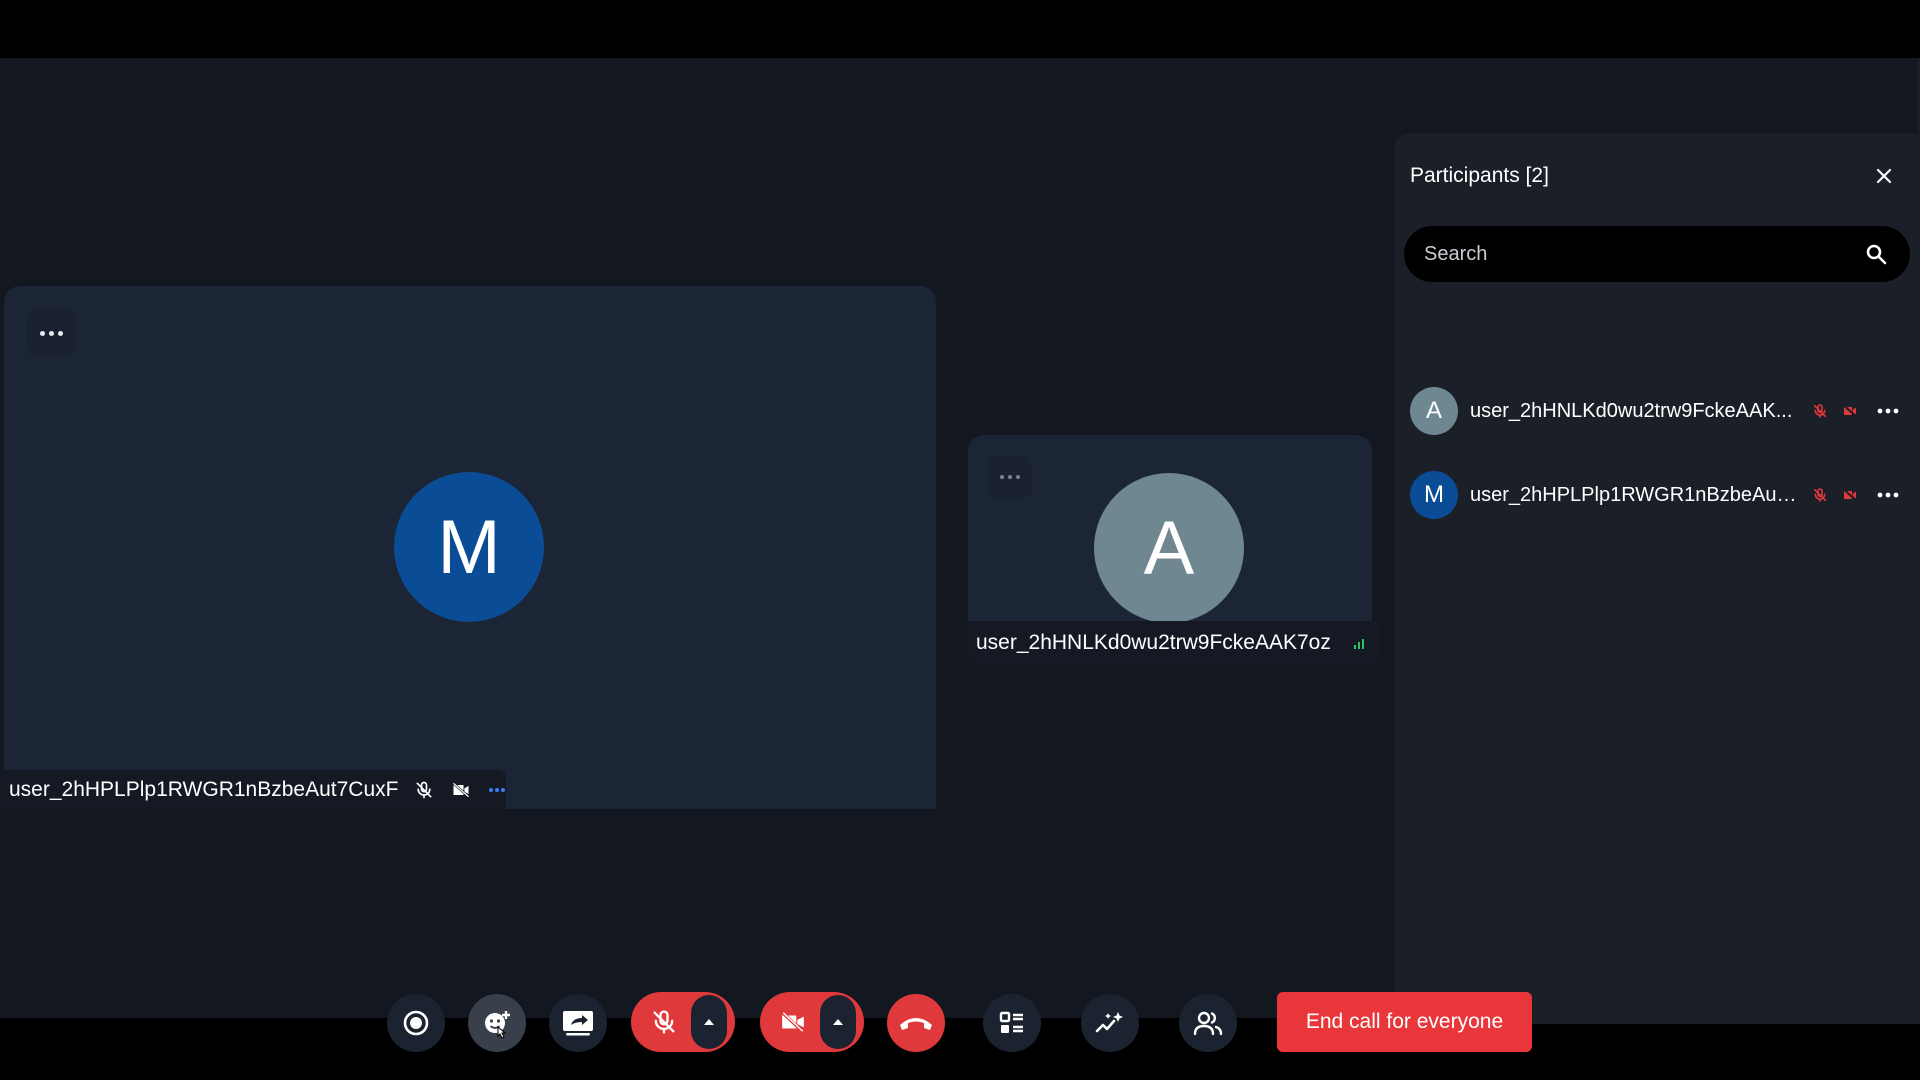 The width and height of the screenshot is (1920, 1080). What do you see at coordinates (204, 789) in the screenshot?
I see `main-participant-name: user_2hHPLPlp1RWGR1nBzbeAut7CuxF` at bounding box center [204, 789].